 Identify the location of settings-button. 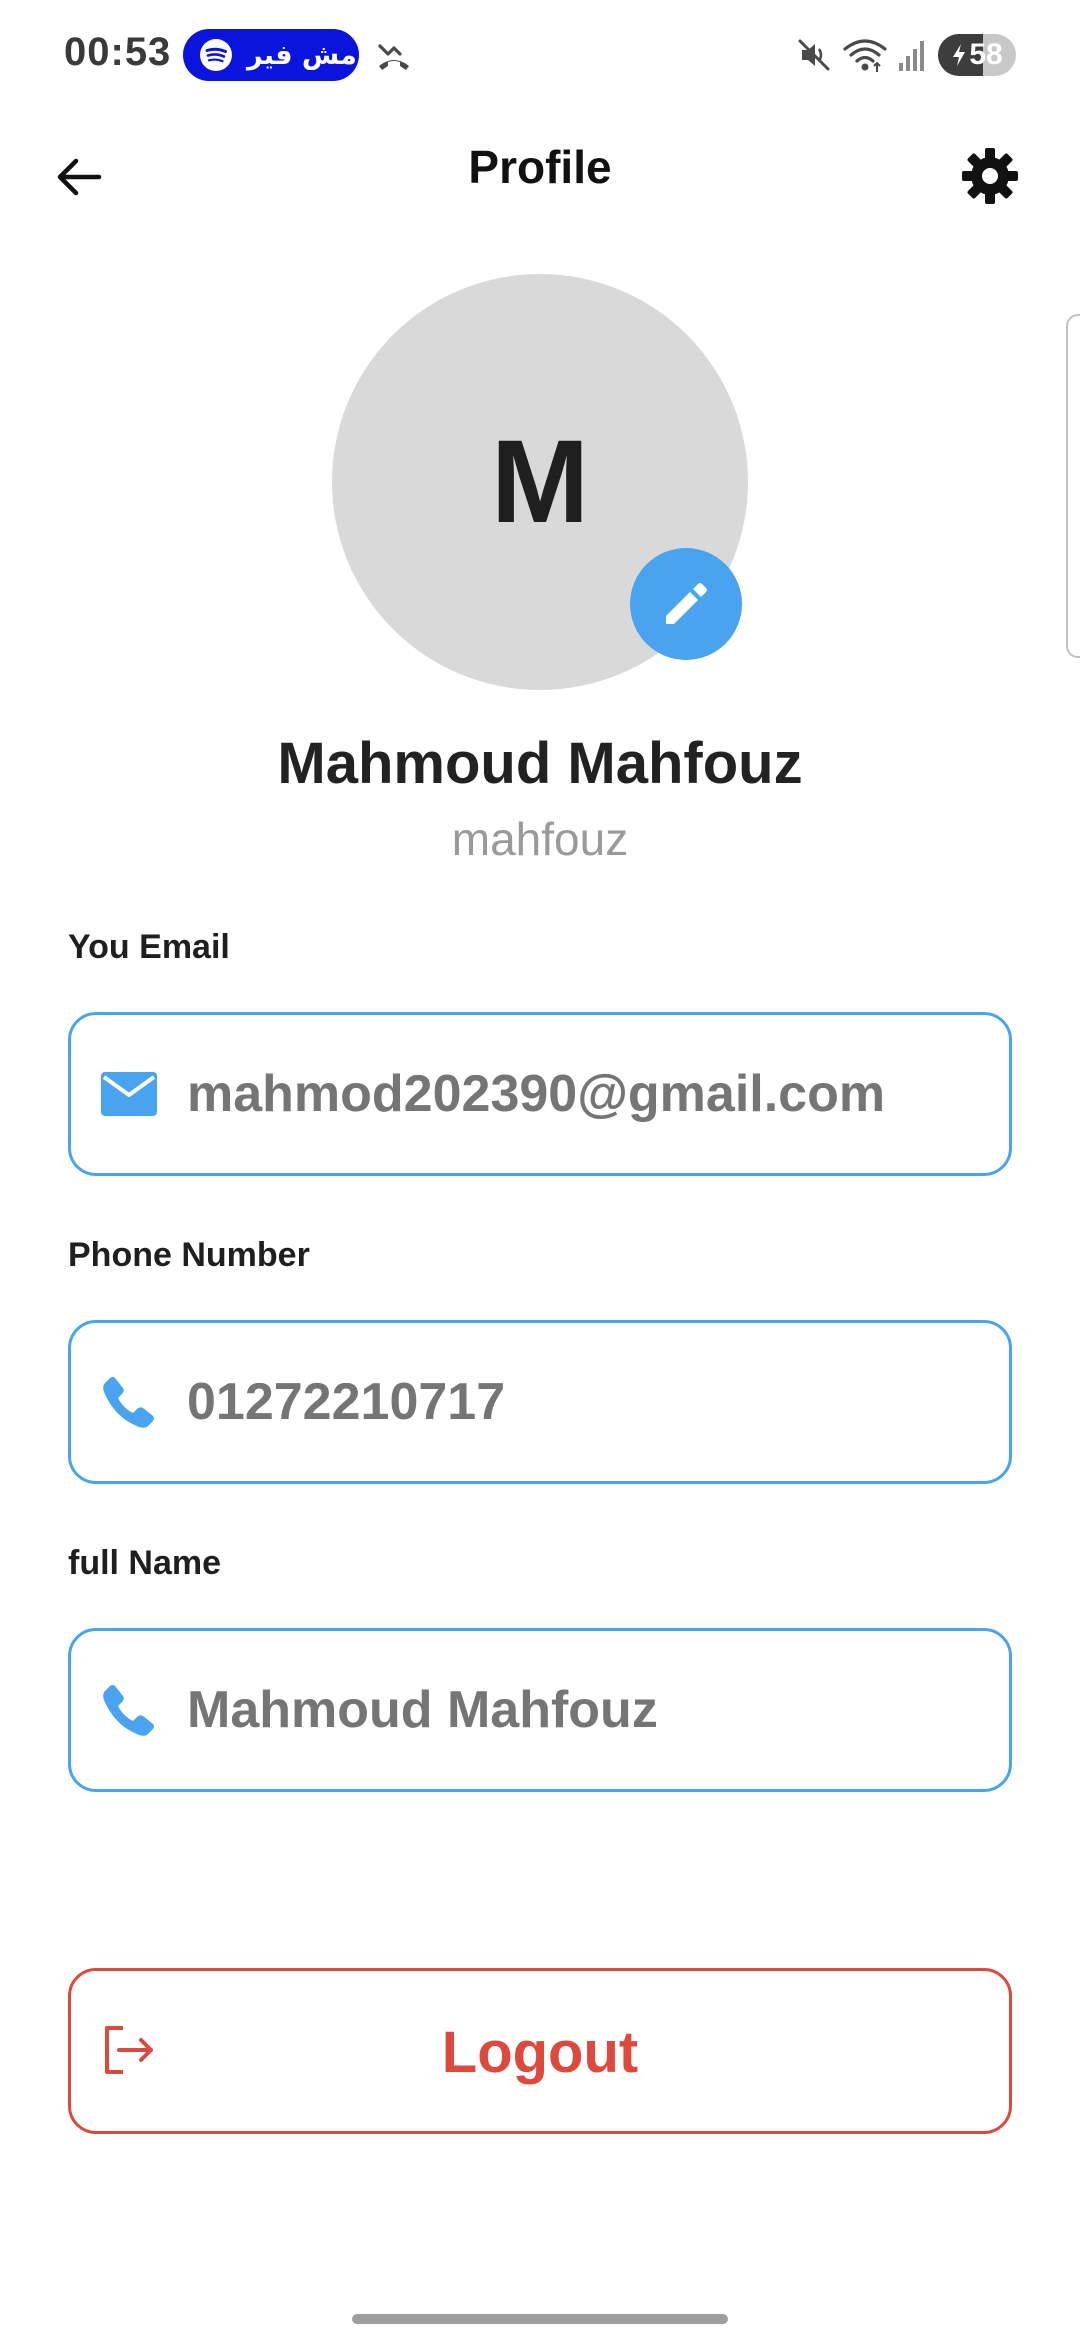
(990, 176).